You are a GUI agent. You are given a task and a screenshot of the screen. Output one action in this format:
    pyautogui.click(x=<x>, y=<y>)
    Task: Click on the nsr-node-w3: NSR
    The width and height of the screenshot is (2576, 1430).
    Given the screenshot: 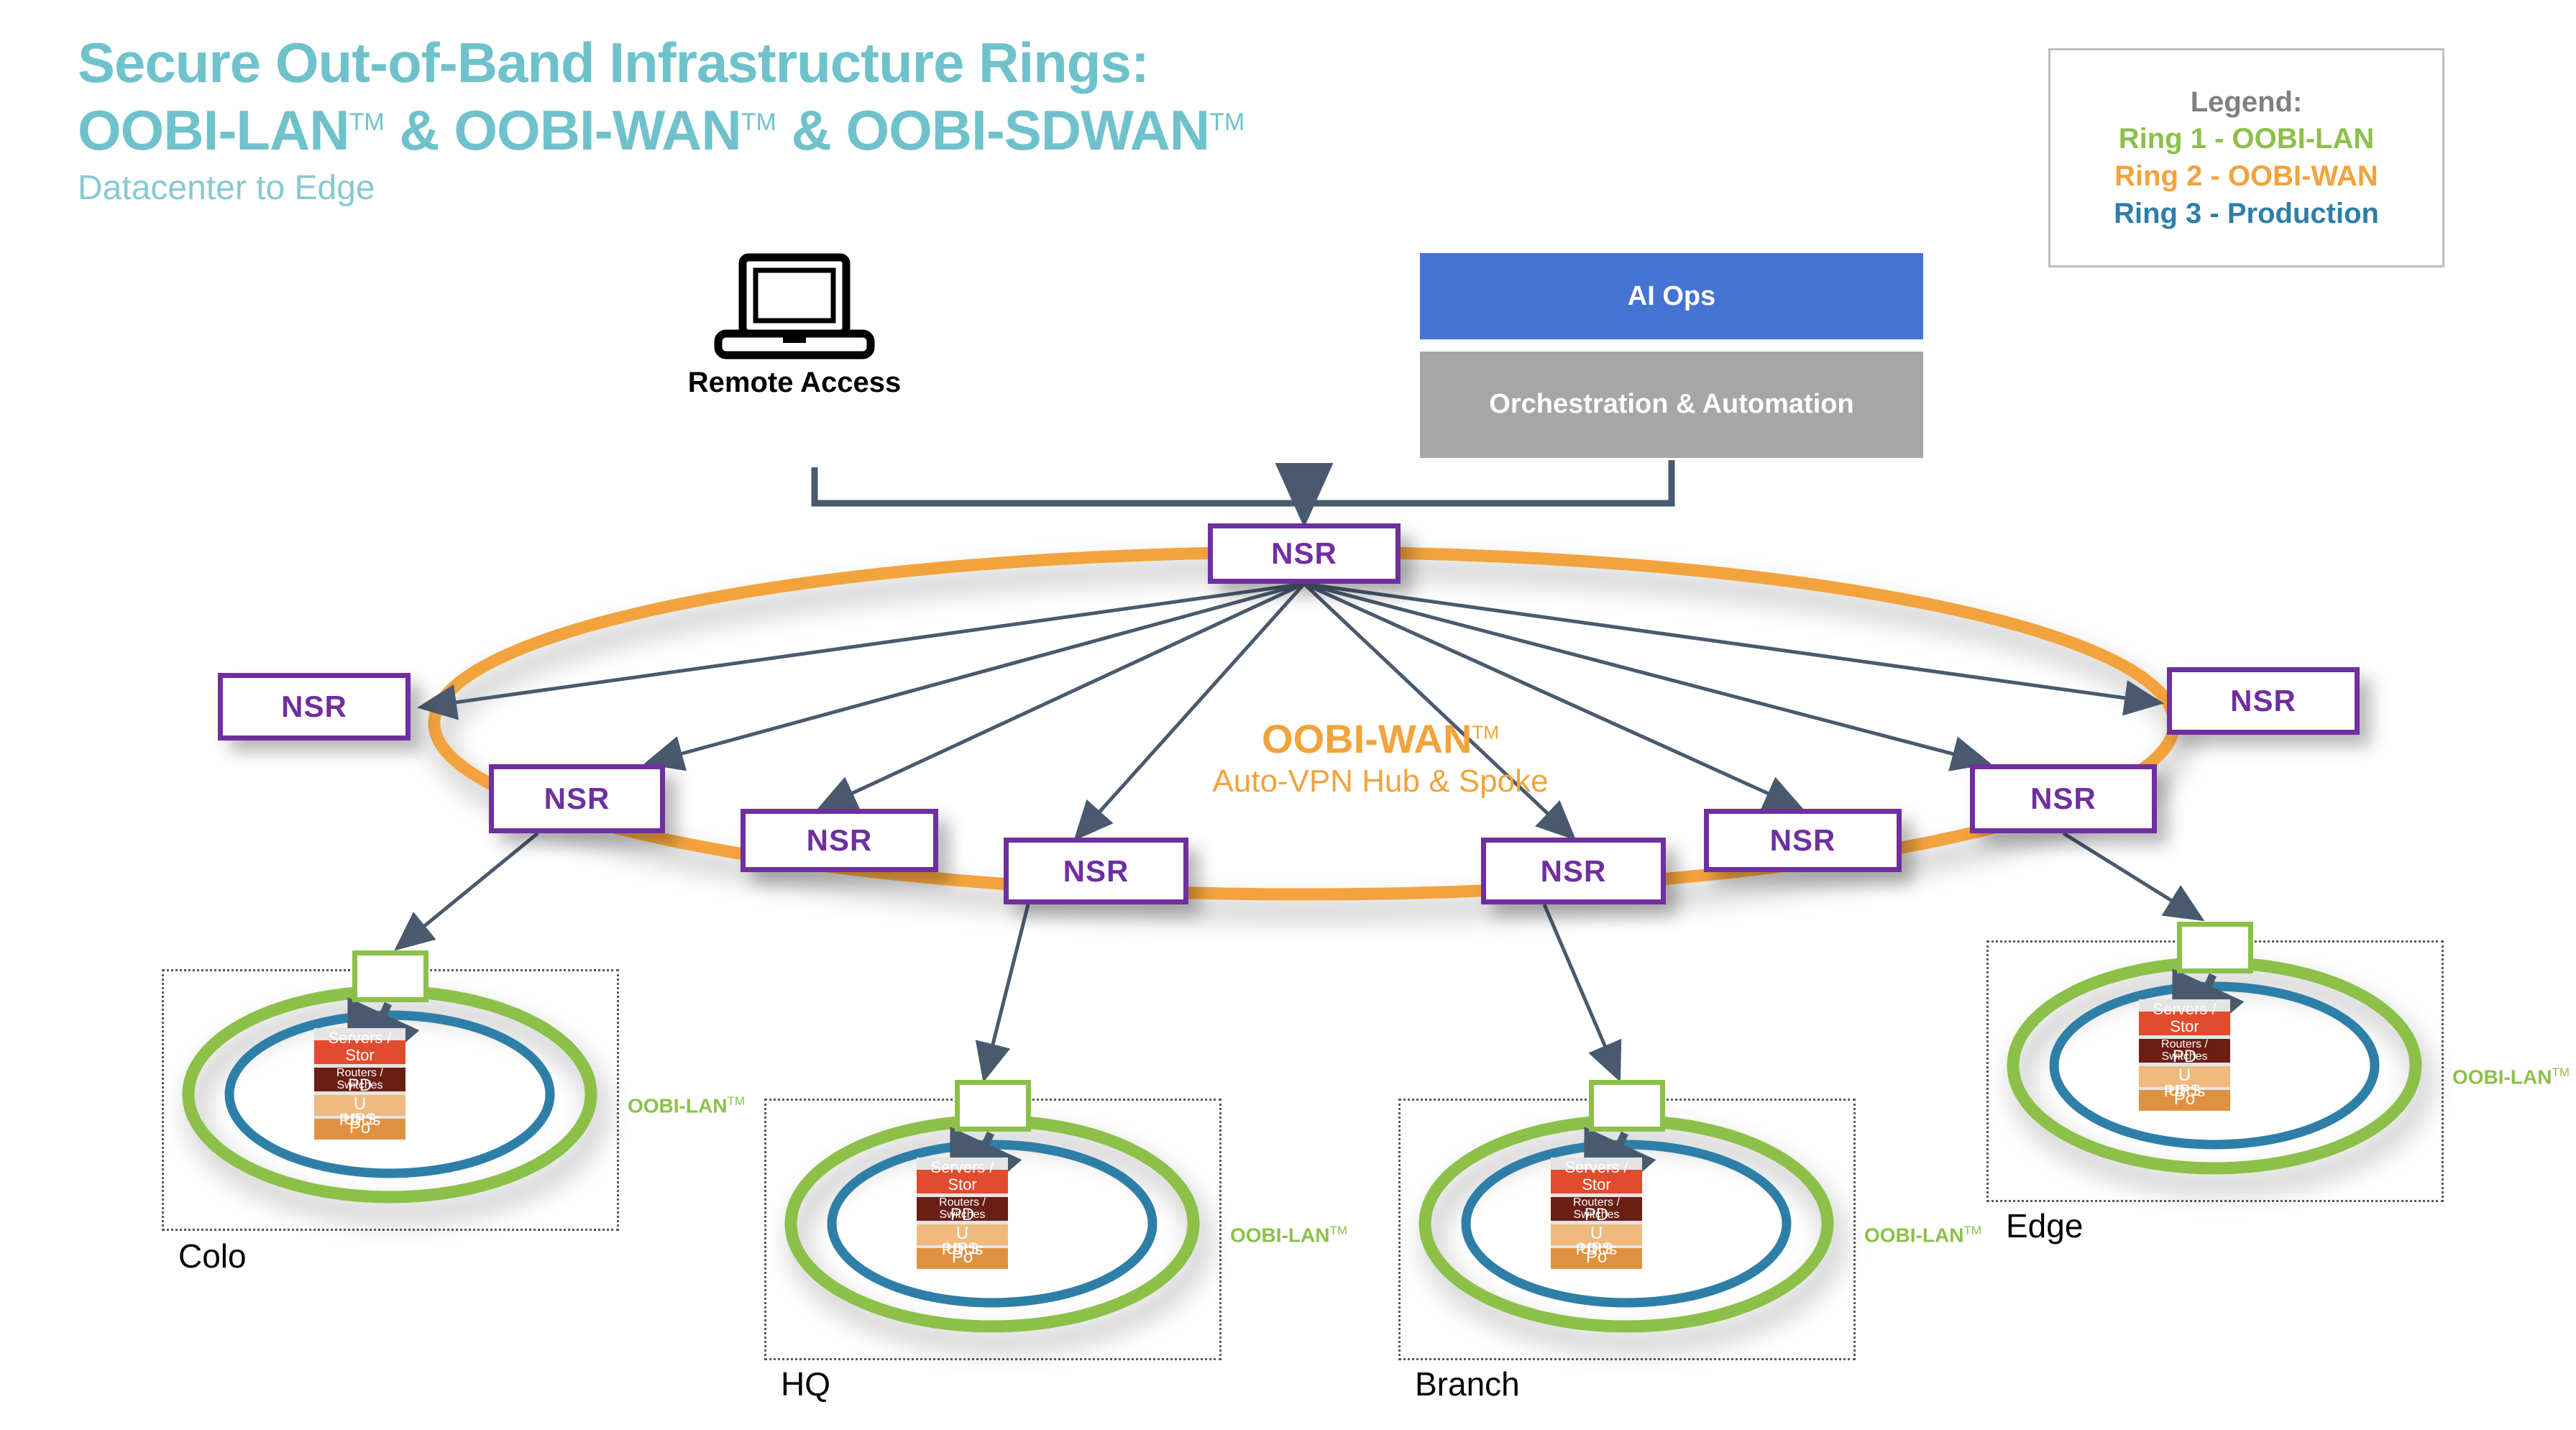 What is the action you would take?
    pyautogui.click(x=839, y=840)
    